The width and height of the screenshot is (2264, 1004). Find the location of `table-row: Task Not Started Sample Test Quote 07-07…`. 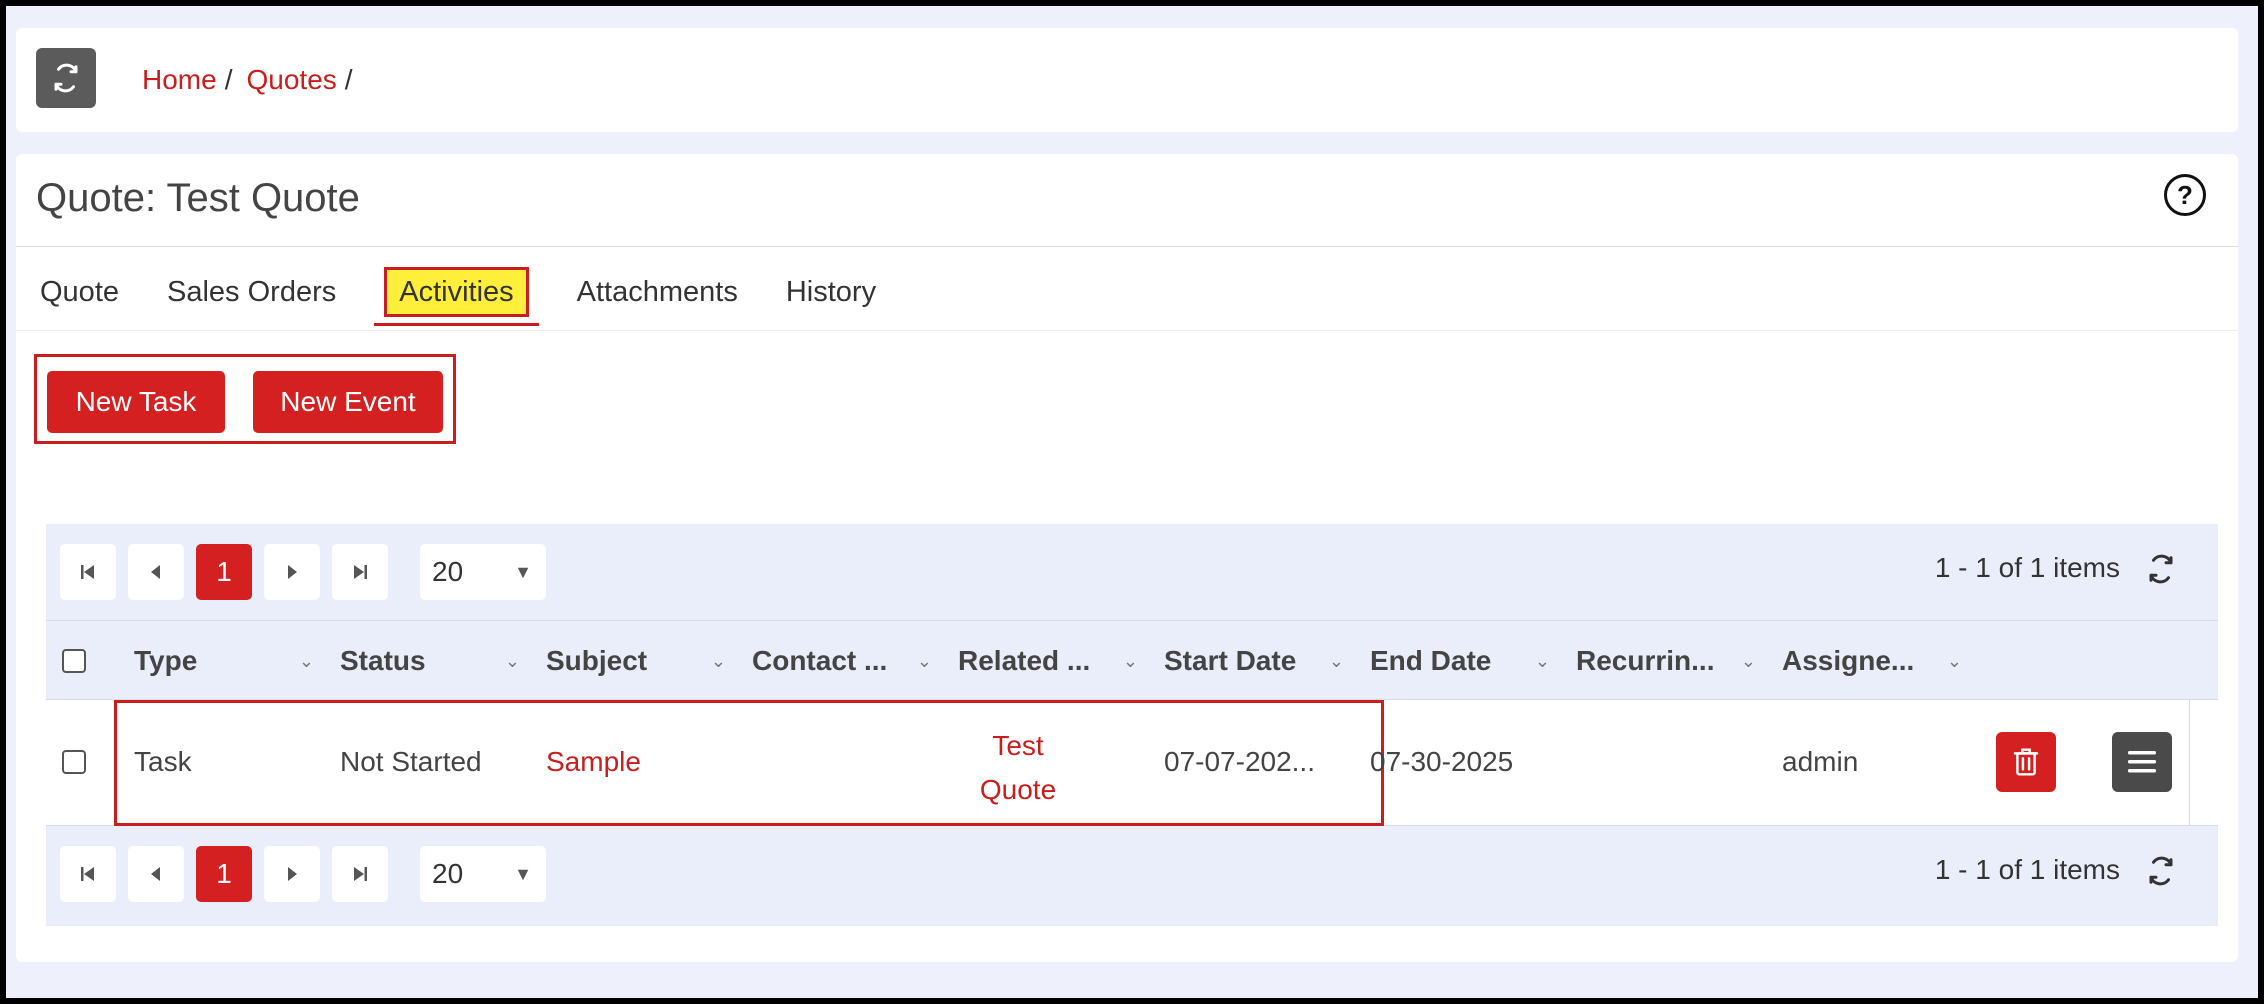

table-row: Task Not Started Sample Test Quote 07-07… is located at coordinates (1132, 763).